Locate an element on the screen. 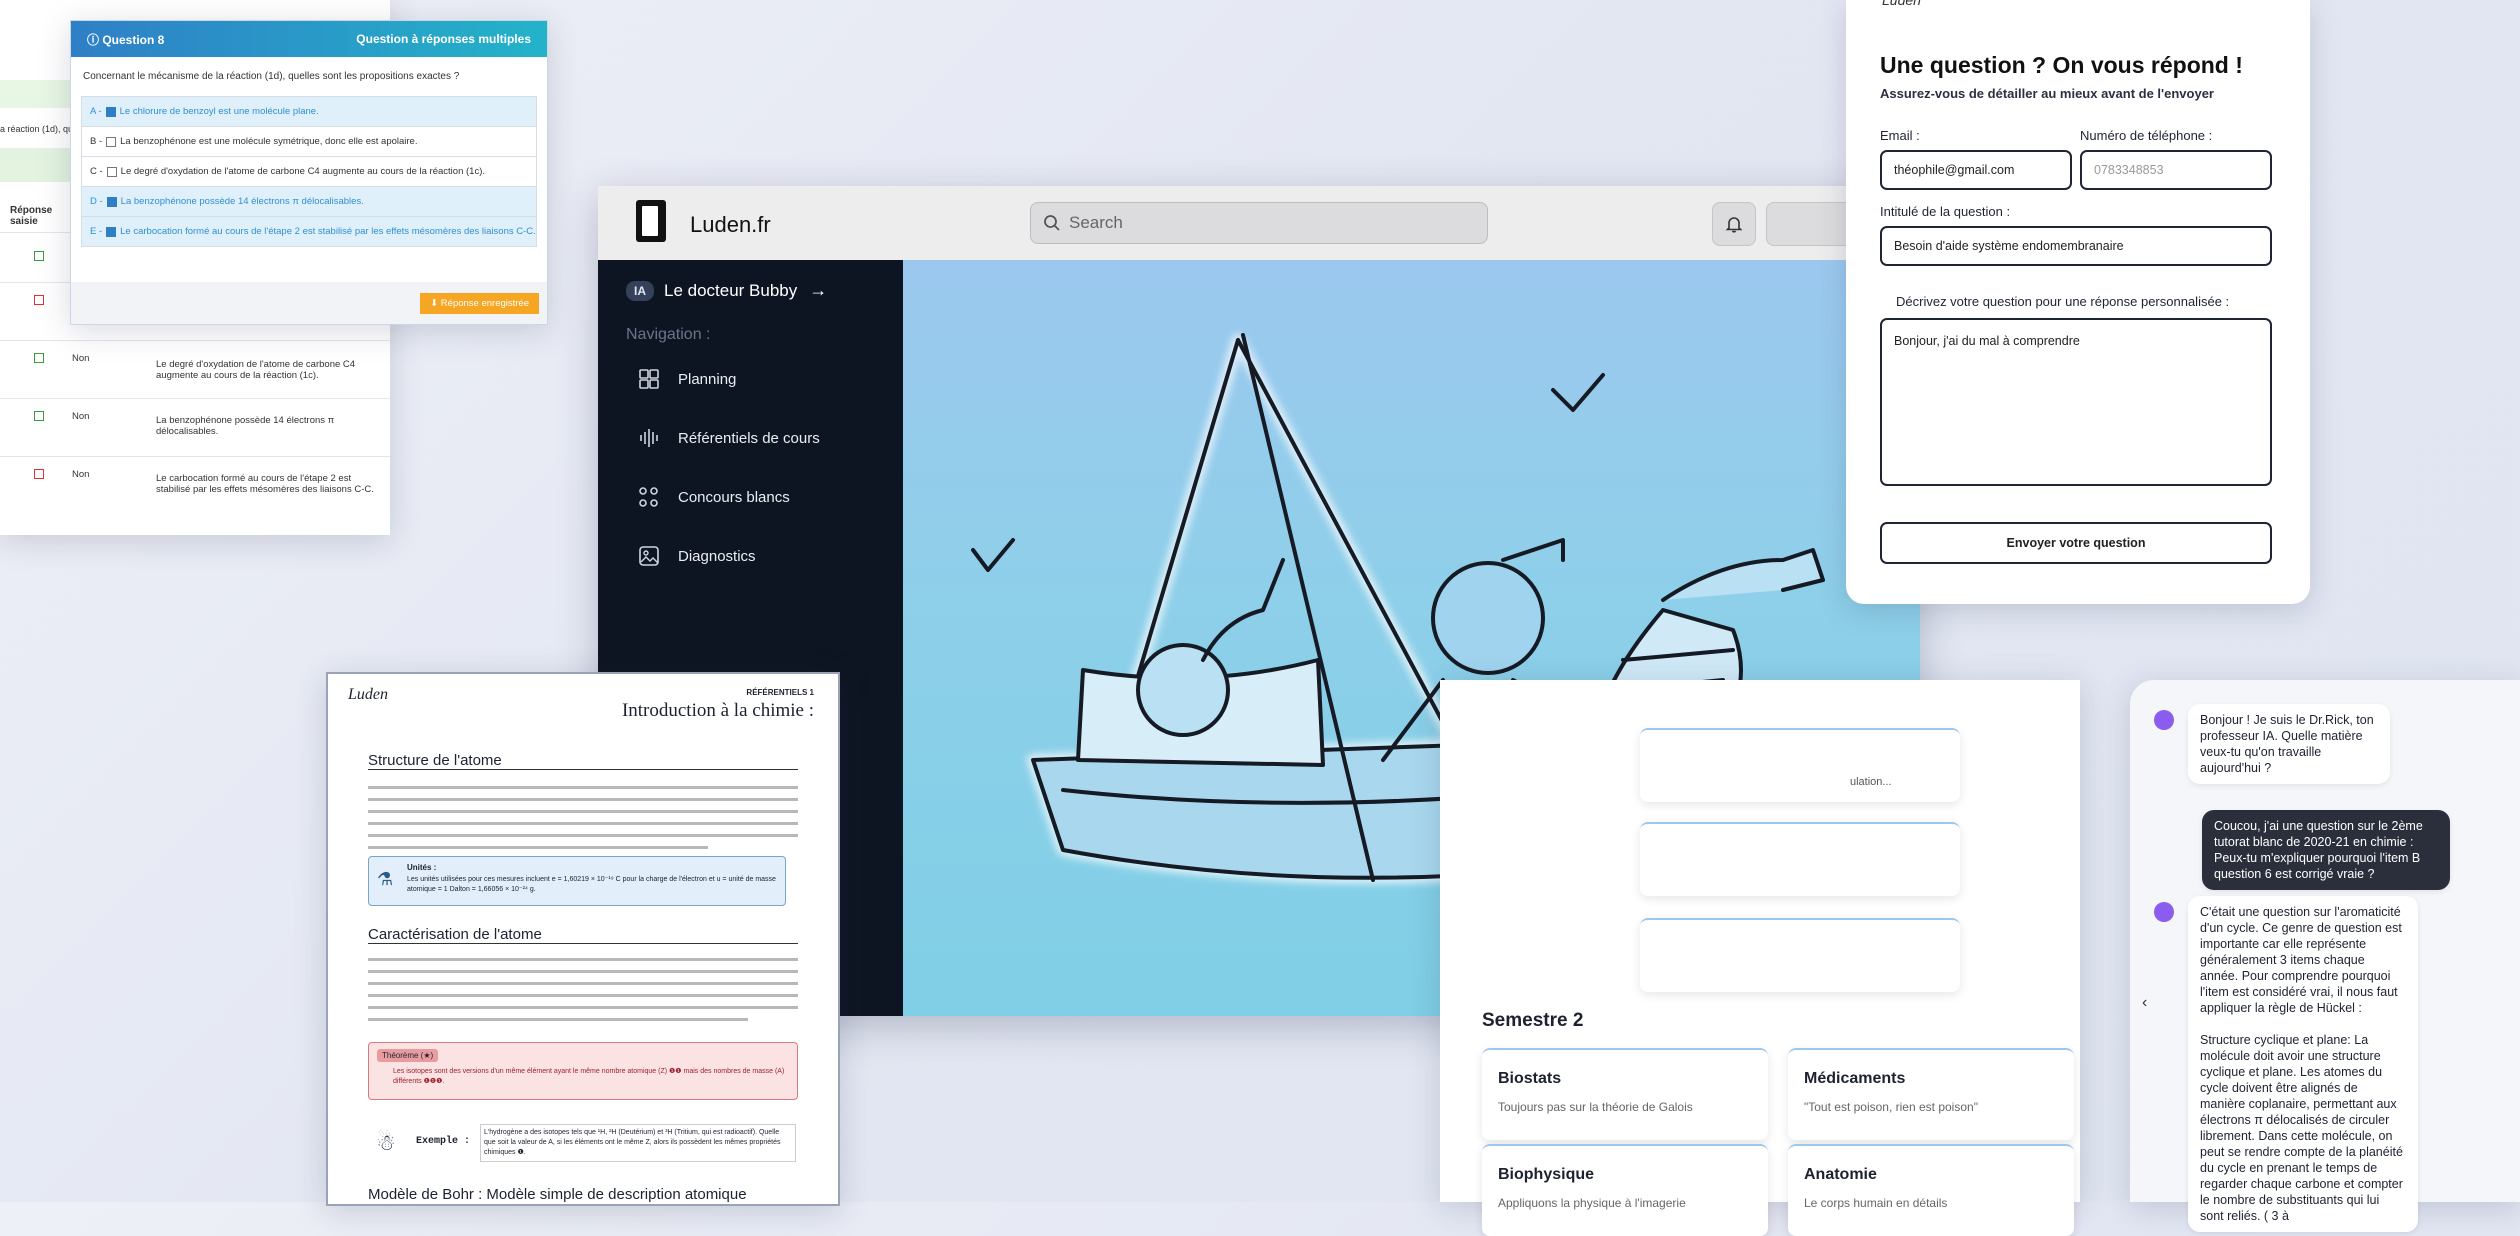  table-green-strip is located at coordinates (35, 165).